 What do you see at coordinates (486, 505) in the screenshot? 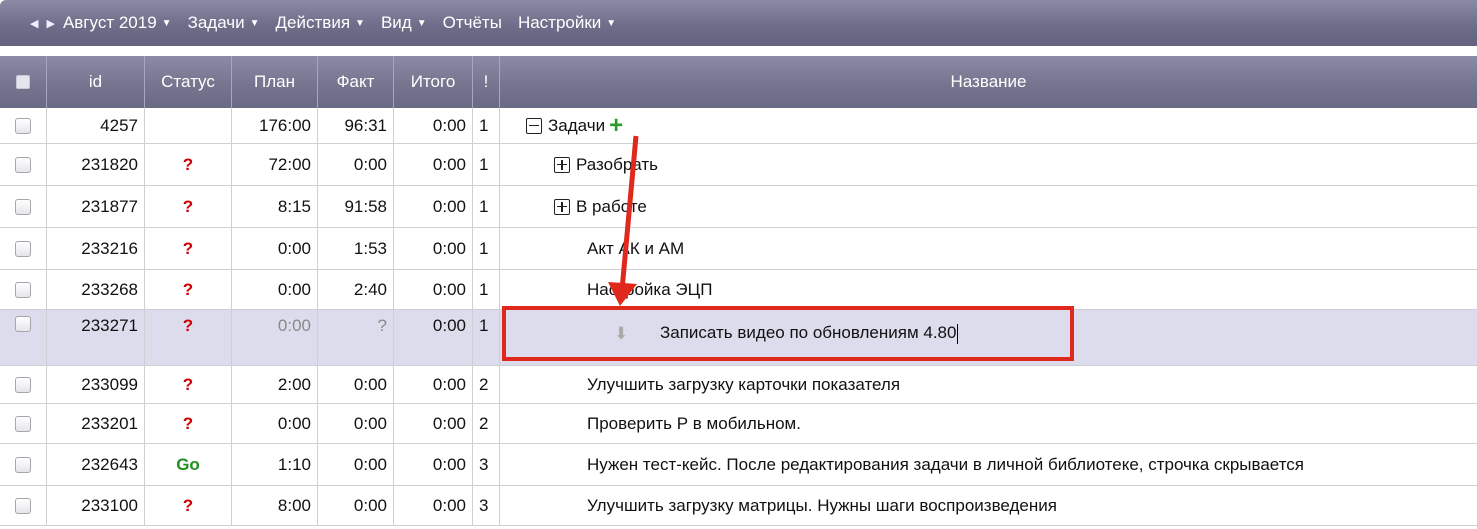
I see `cell-priority: 3` at bounding box center [486, 505].